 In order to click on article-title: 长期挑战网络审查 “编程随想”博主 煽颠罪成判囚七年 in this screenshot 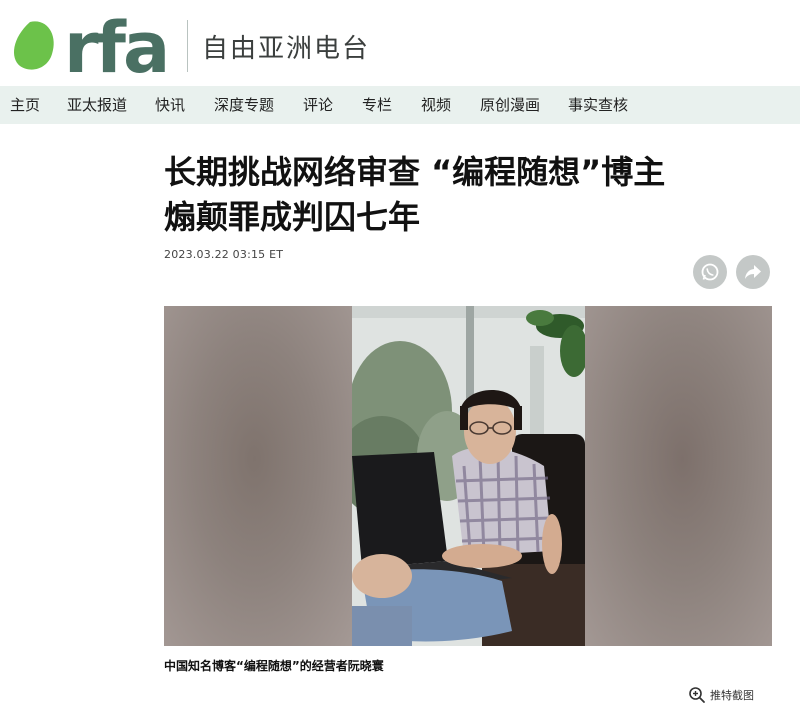, I will do `click(464, 195)`.